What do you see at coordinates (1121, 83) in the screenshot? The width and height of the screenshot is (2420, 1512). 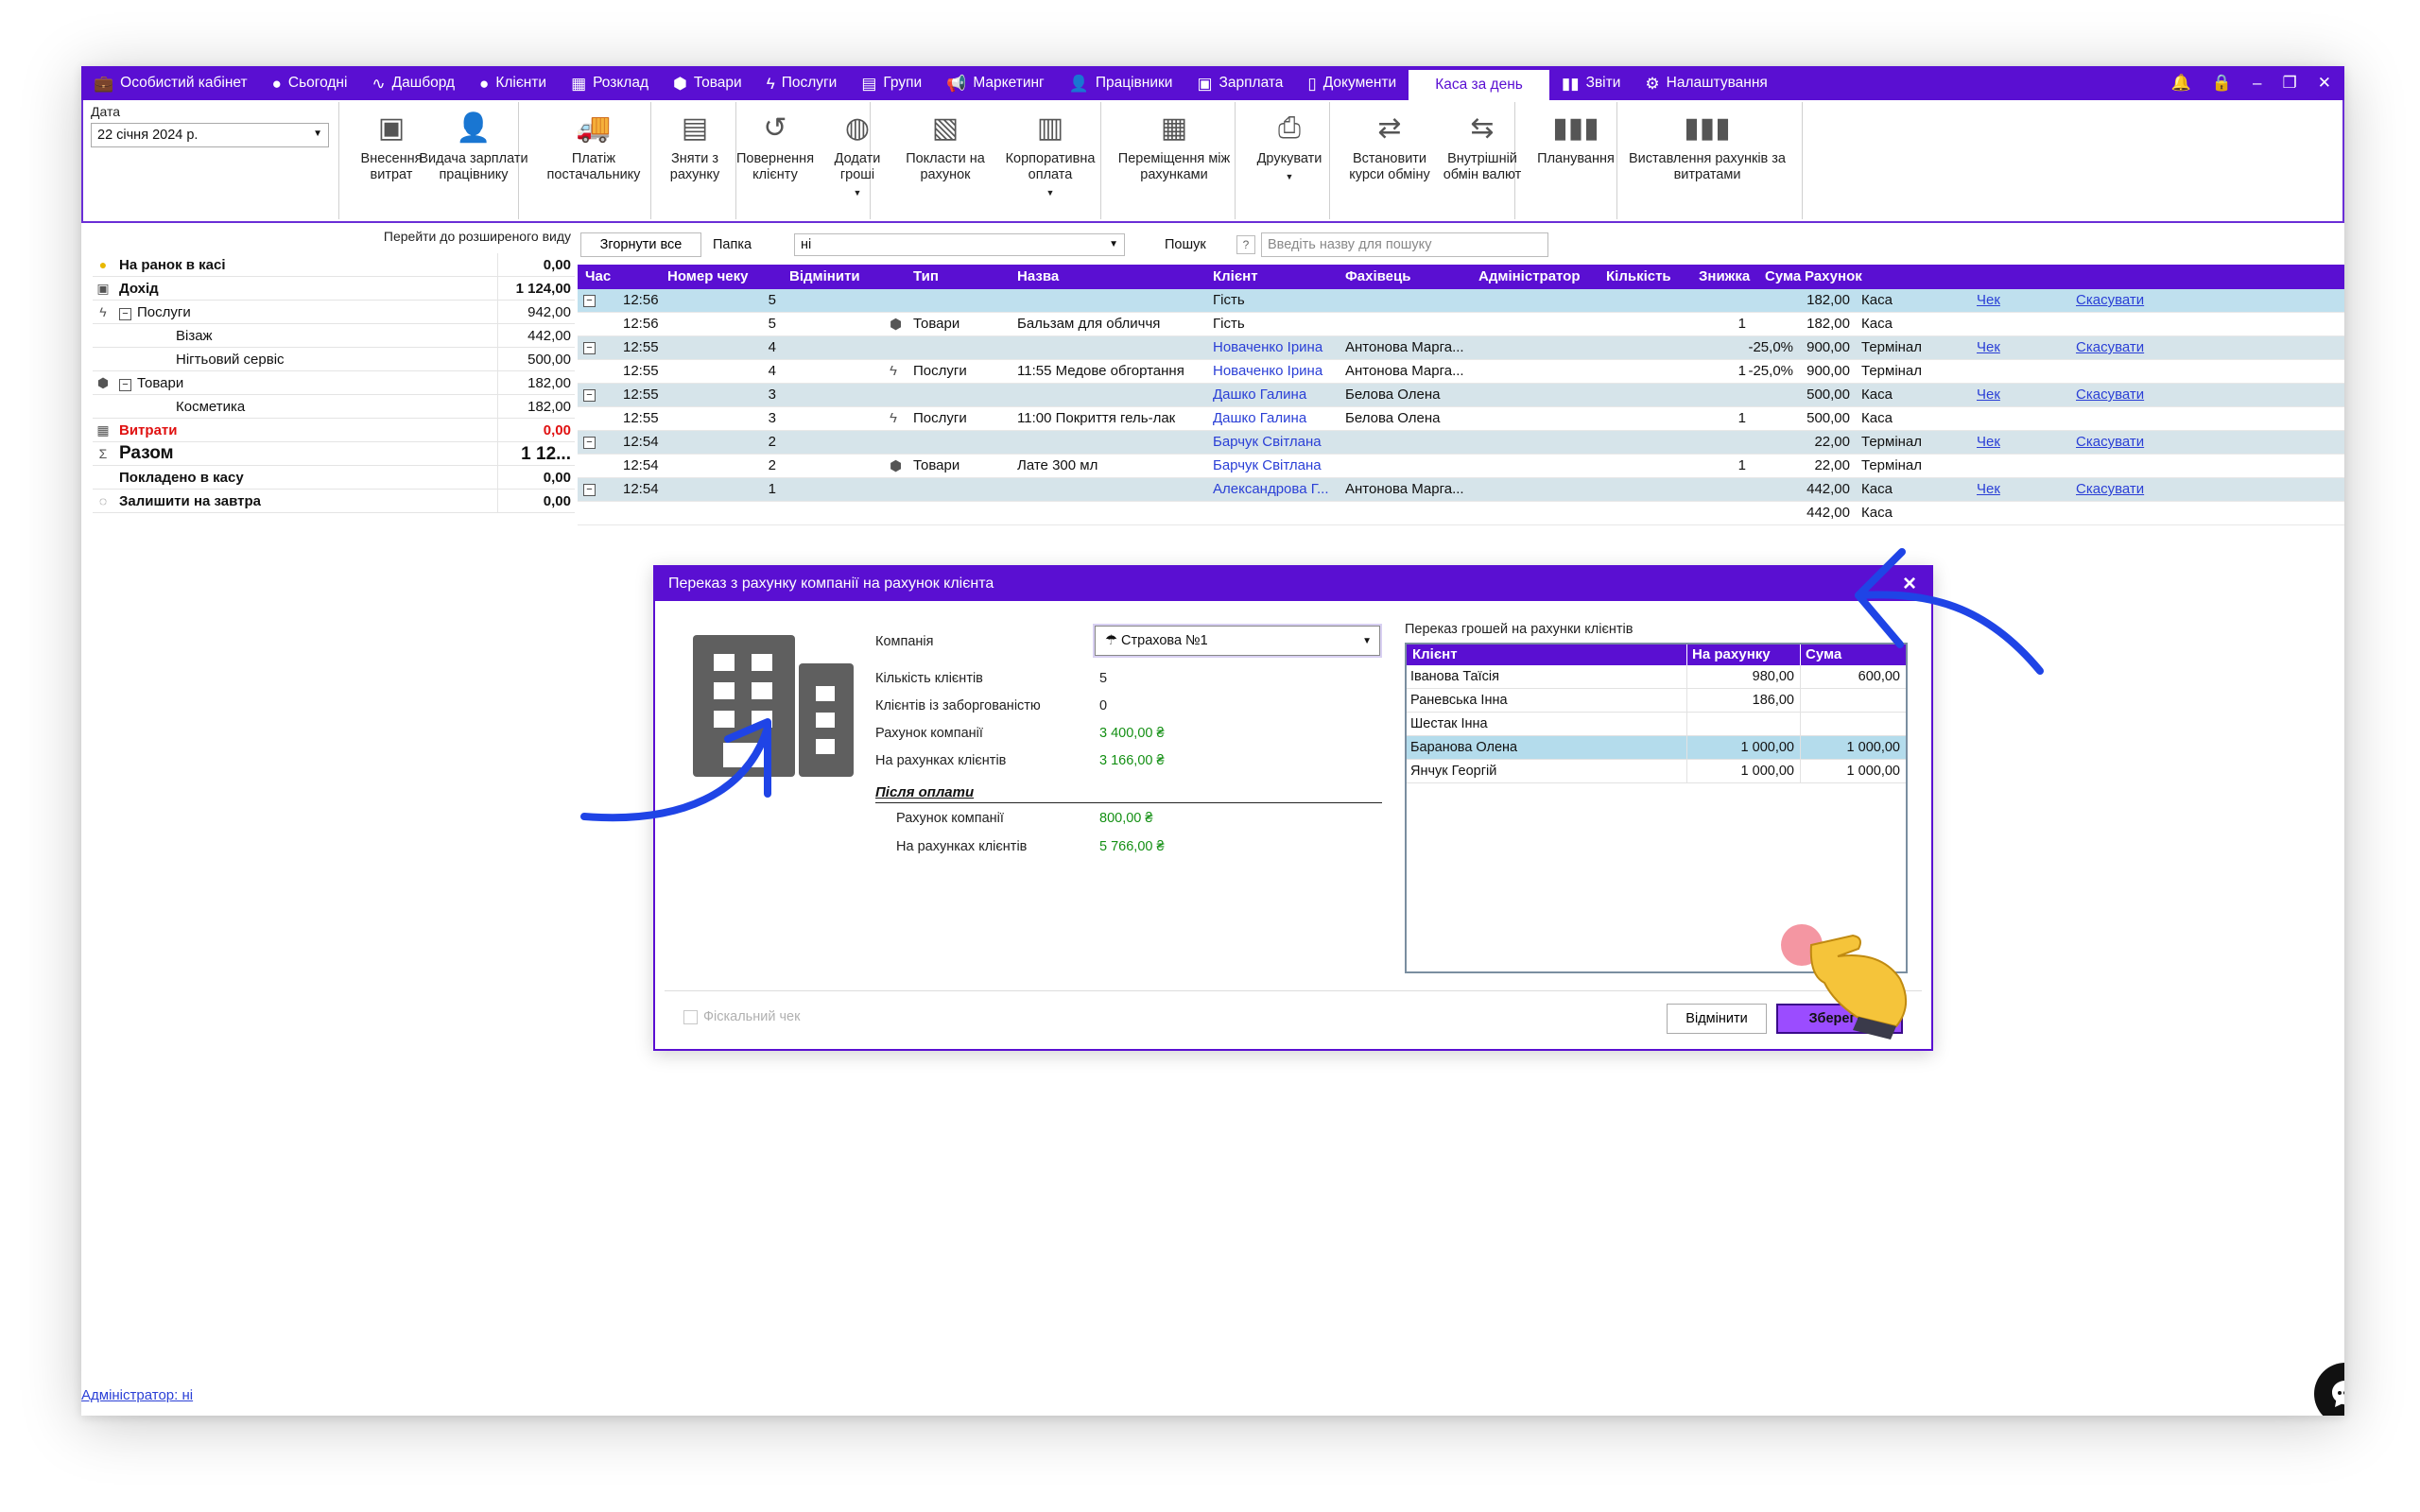 I see `menu-item-9: 👤 Працівники` at bounding box center [1121, 83].